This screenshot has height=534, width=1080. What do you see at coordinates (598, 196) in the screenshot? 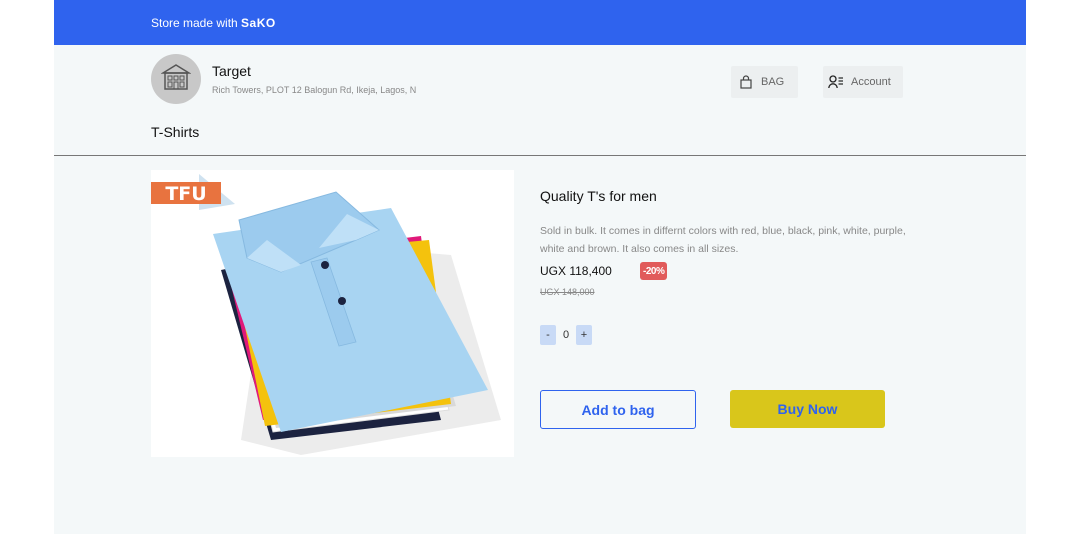
I see `product-title: Quality T's for men` at bounding box center [598, 196].